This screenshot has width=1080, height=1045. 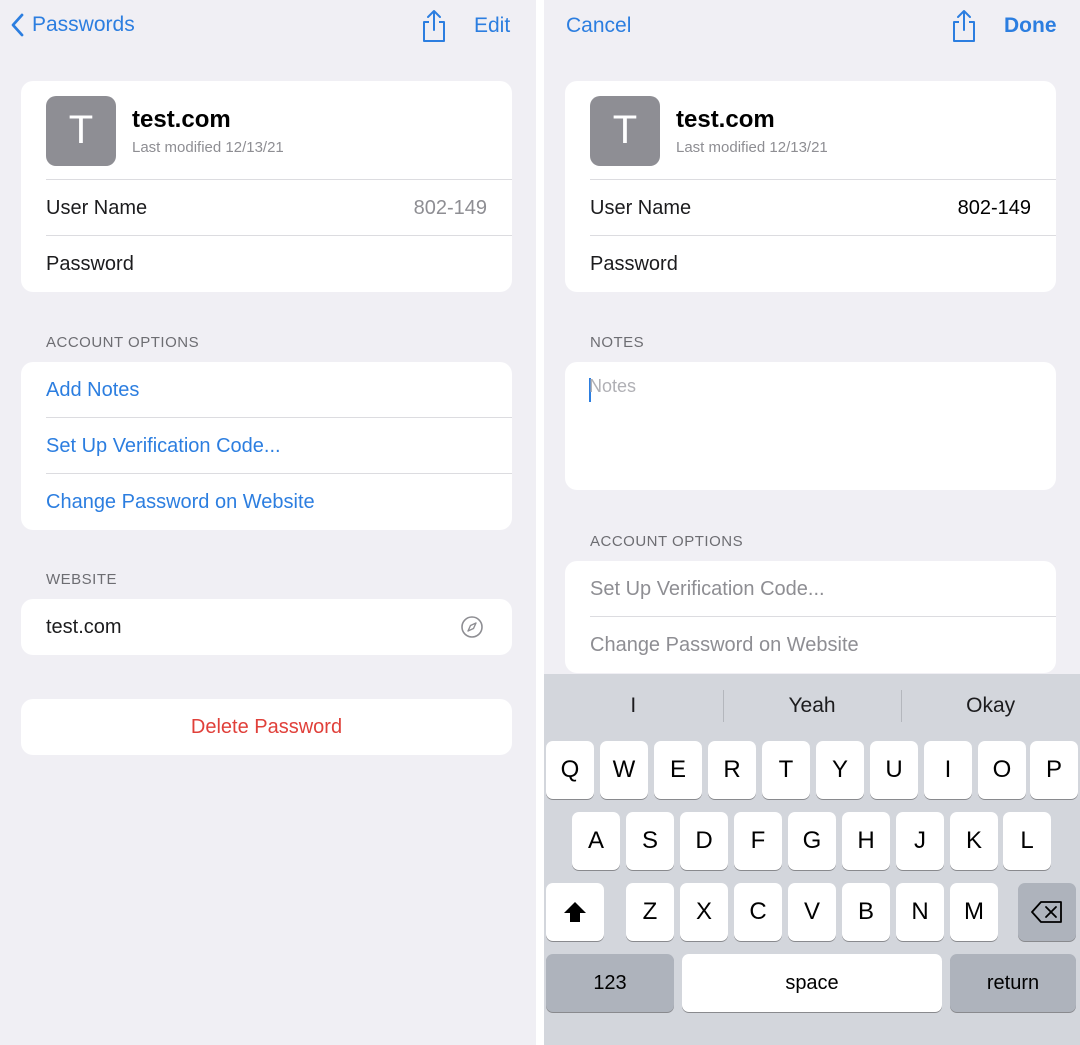 I want to click on key-m: M, so click(x=974, y=912).